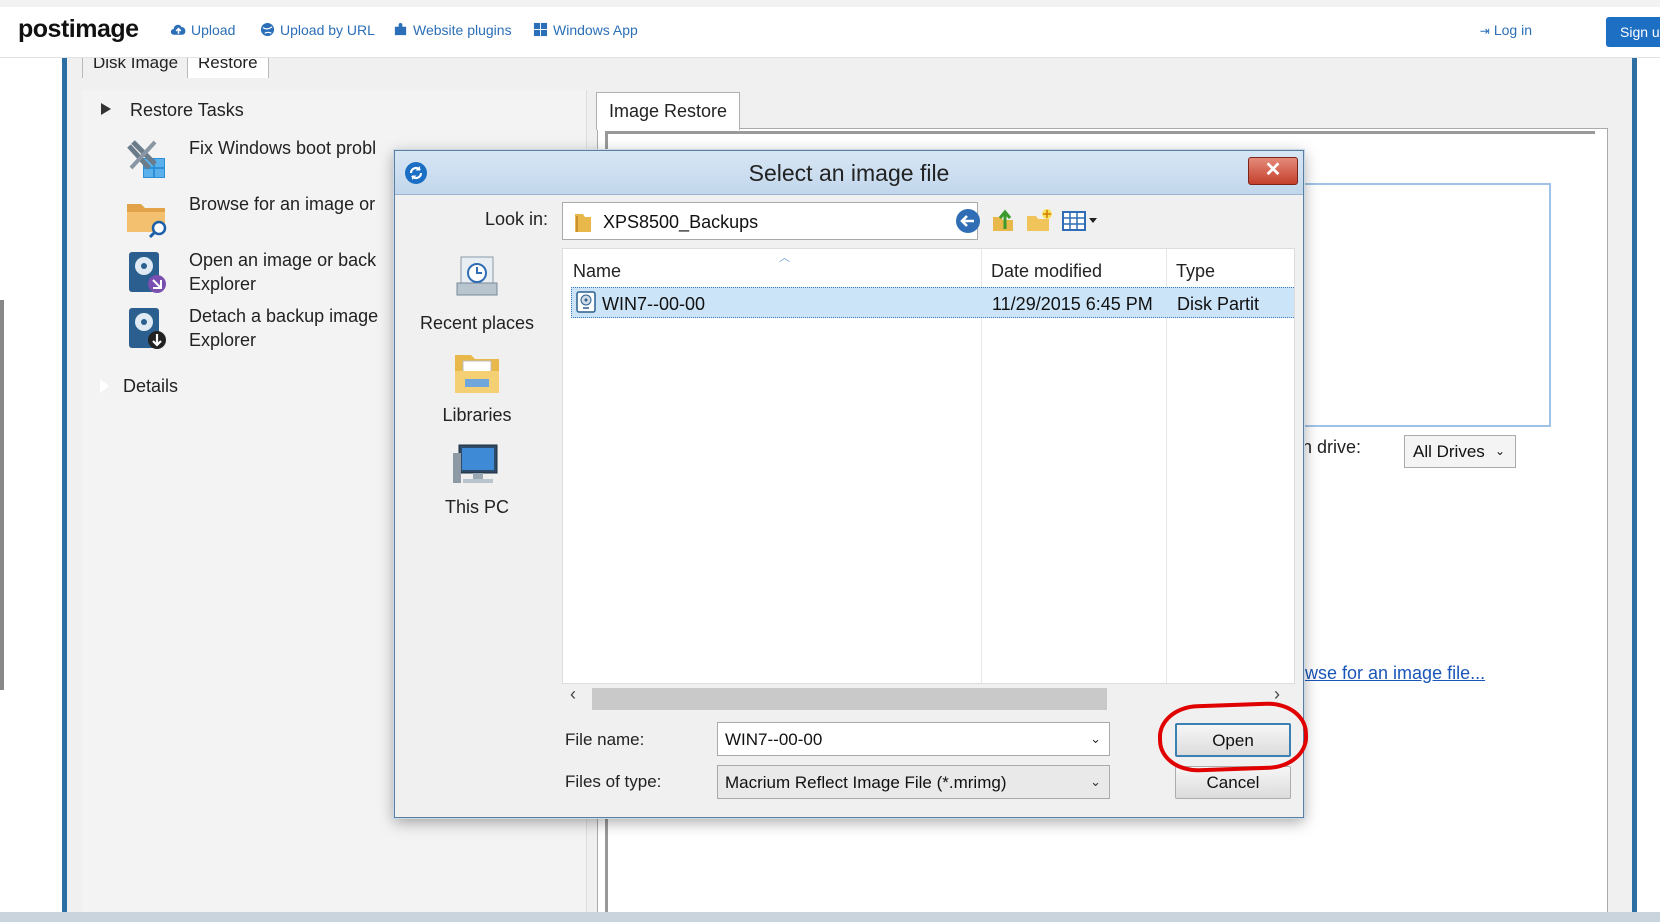  I want to click on header-top-line, so click(830, 3).